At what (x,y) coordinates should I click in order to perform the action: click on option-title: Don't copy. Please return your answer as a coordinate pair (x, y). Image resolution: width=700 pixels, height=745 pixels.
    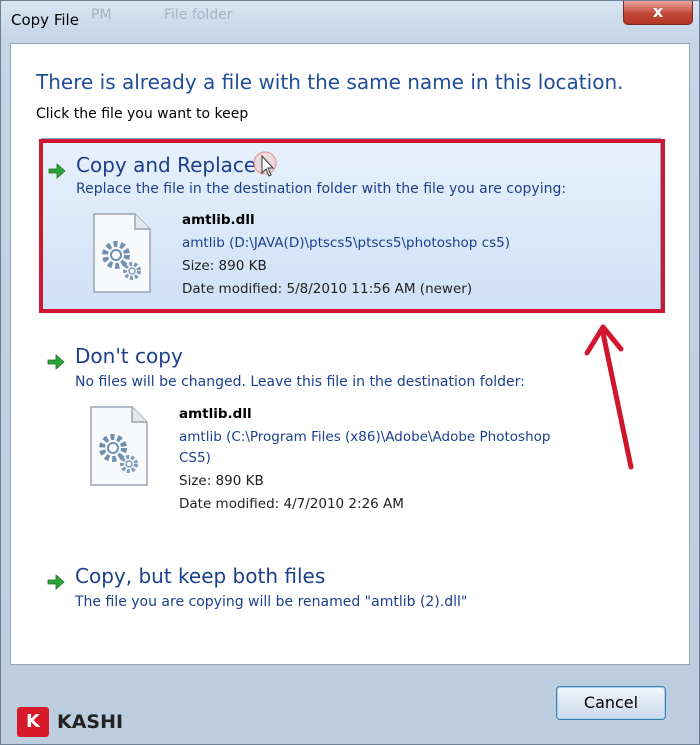
    Looking at the image, I should click on (129, 356).